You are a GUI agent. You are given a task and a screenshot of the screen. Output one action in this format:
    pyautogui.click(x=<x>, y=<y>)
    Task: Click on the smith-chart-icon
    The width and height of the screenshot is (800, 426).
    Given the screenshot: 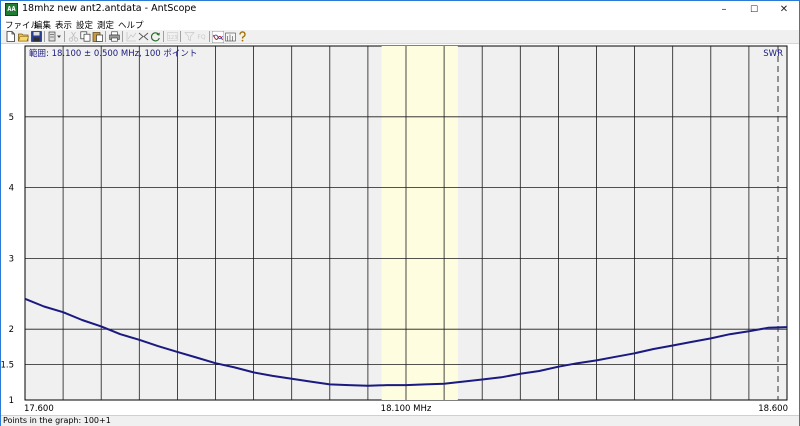 What is the action you would take?
    pyautogui.click(x=230, y=36)
    